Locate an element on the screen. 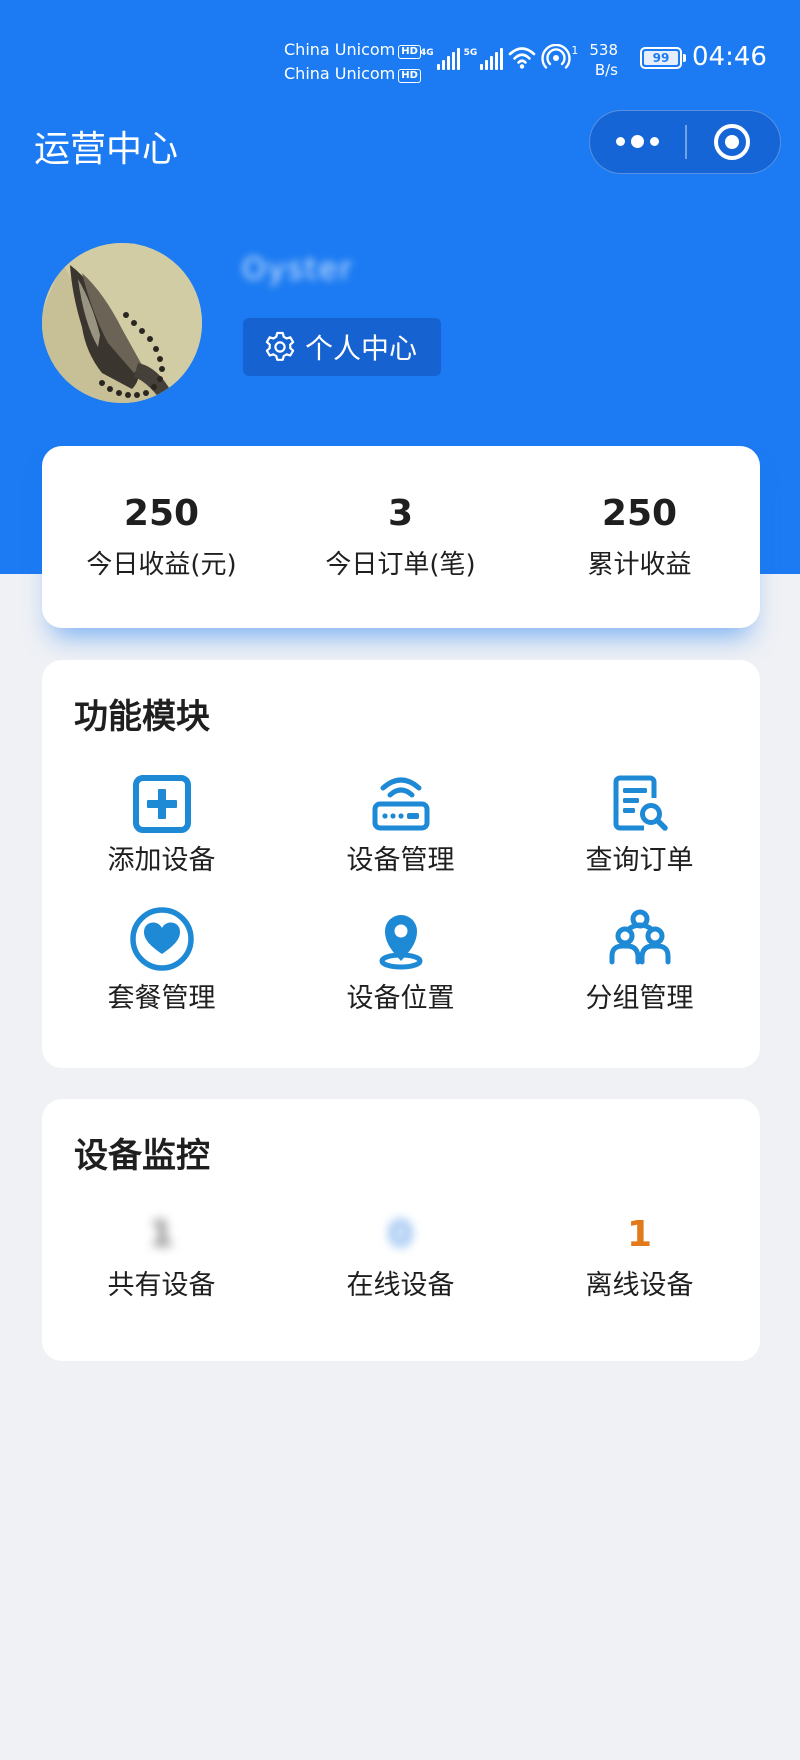 Image resolution: width=800 pixels, height=1760 pixels. func-device-management: 设备管理 is located at coordinates (400, 826).